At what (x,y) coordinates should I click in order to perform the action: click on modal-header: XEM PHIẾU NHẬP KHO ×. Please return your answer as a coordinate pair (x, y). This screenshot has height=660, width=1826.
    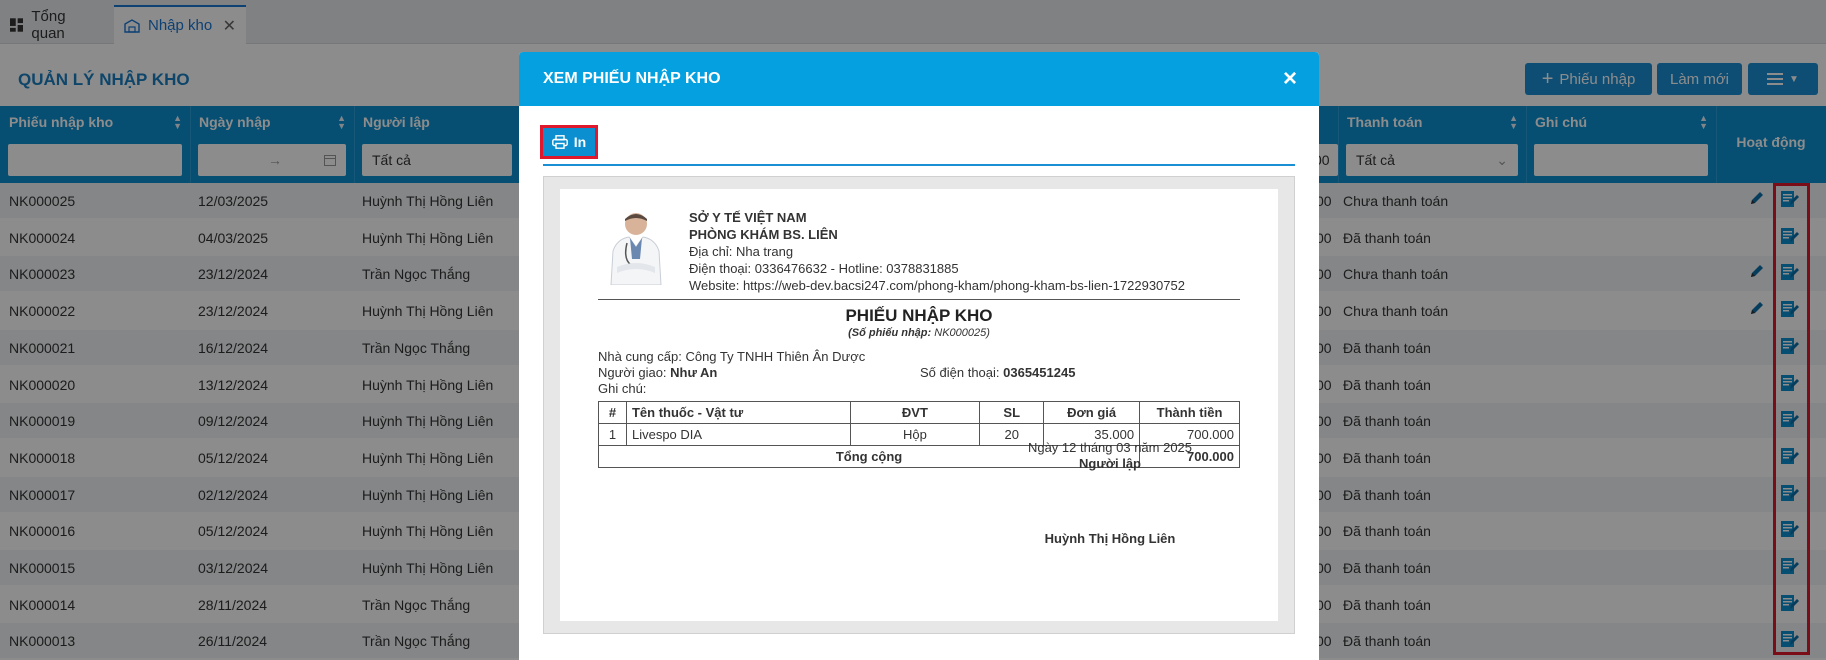
    Looking at the image, I should click on (919, 79).